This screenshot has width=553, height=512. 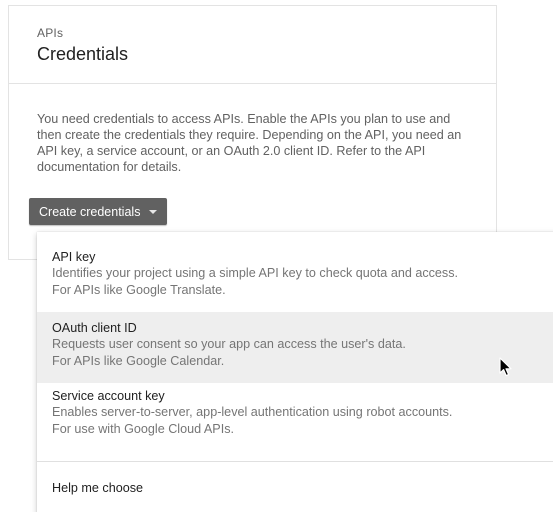 What do you see at coordinates (505, 367) in the screenshot?
I see `mouse-pointer-icon` at bounding box center [505, 367].